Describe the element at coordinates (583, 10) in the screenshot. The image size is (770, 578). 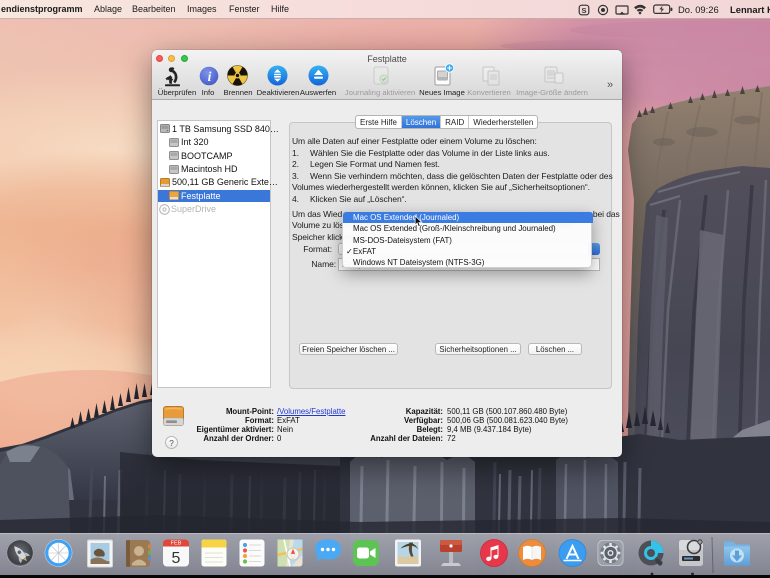
I see `svg-text: S` at that location.